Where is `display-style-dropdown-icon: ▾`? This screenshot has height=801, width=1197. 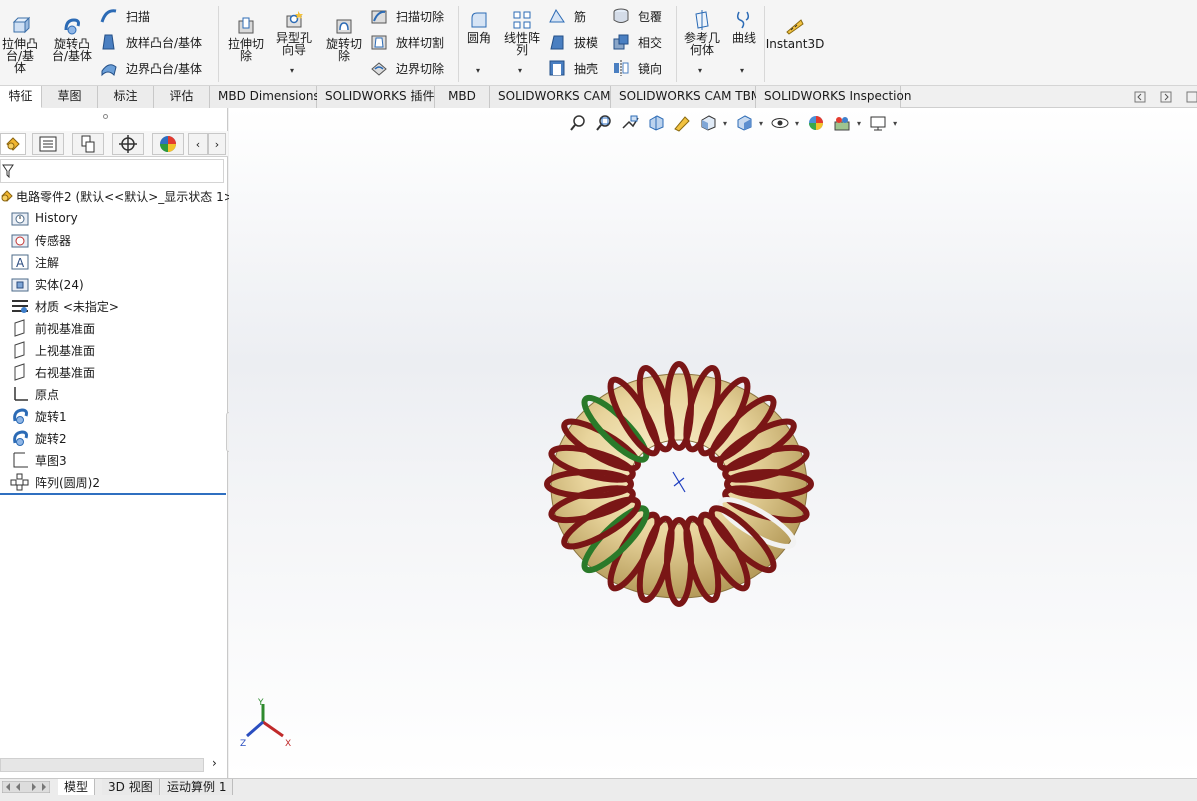 display-style-dropdown-icon: ▾ is located at coordinates (761, 123).